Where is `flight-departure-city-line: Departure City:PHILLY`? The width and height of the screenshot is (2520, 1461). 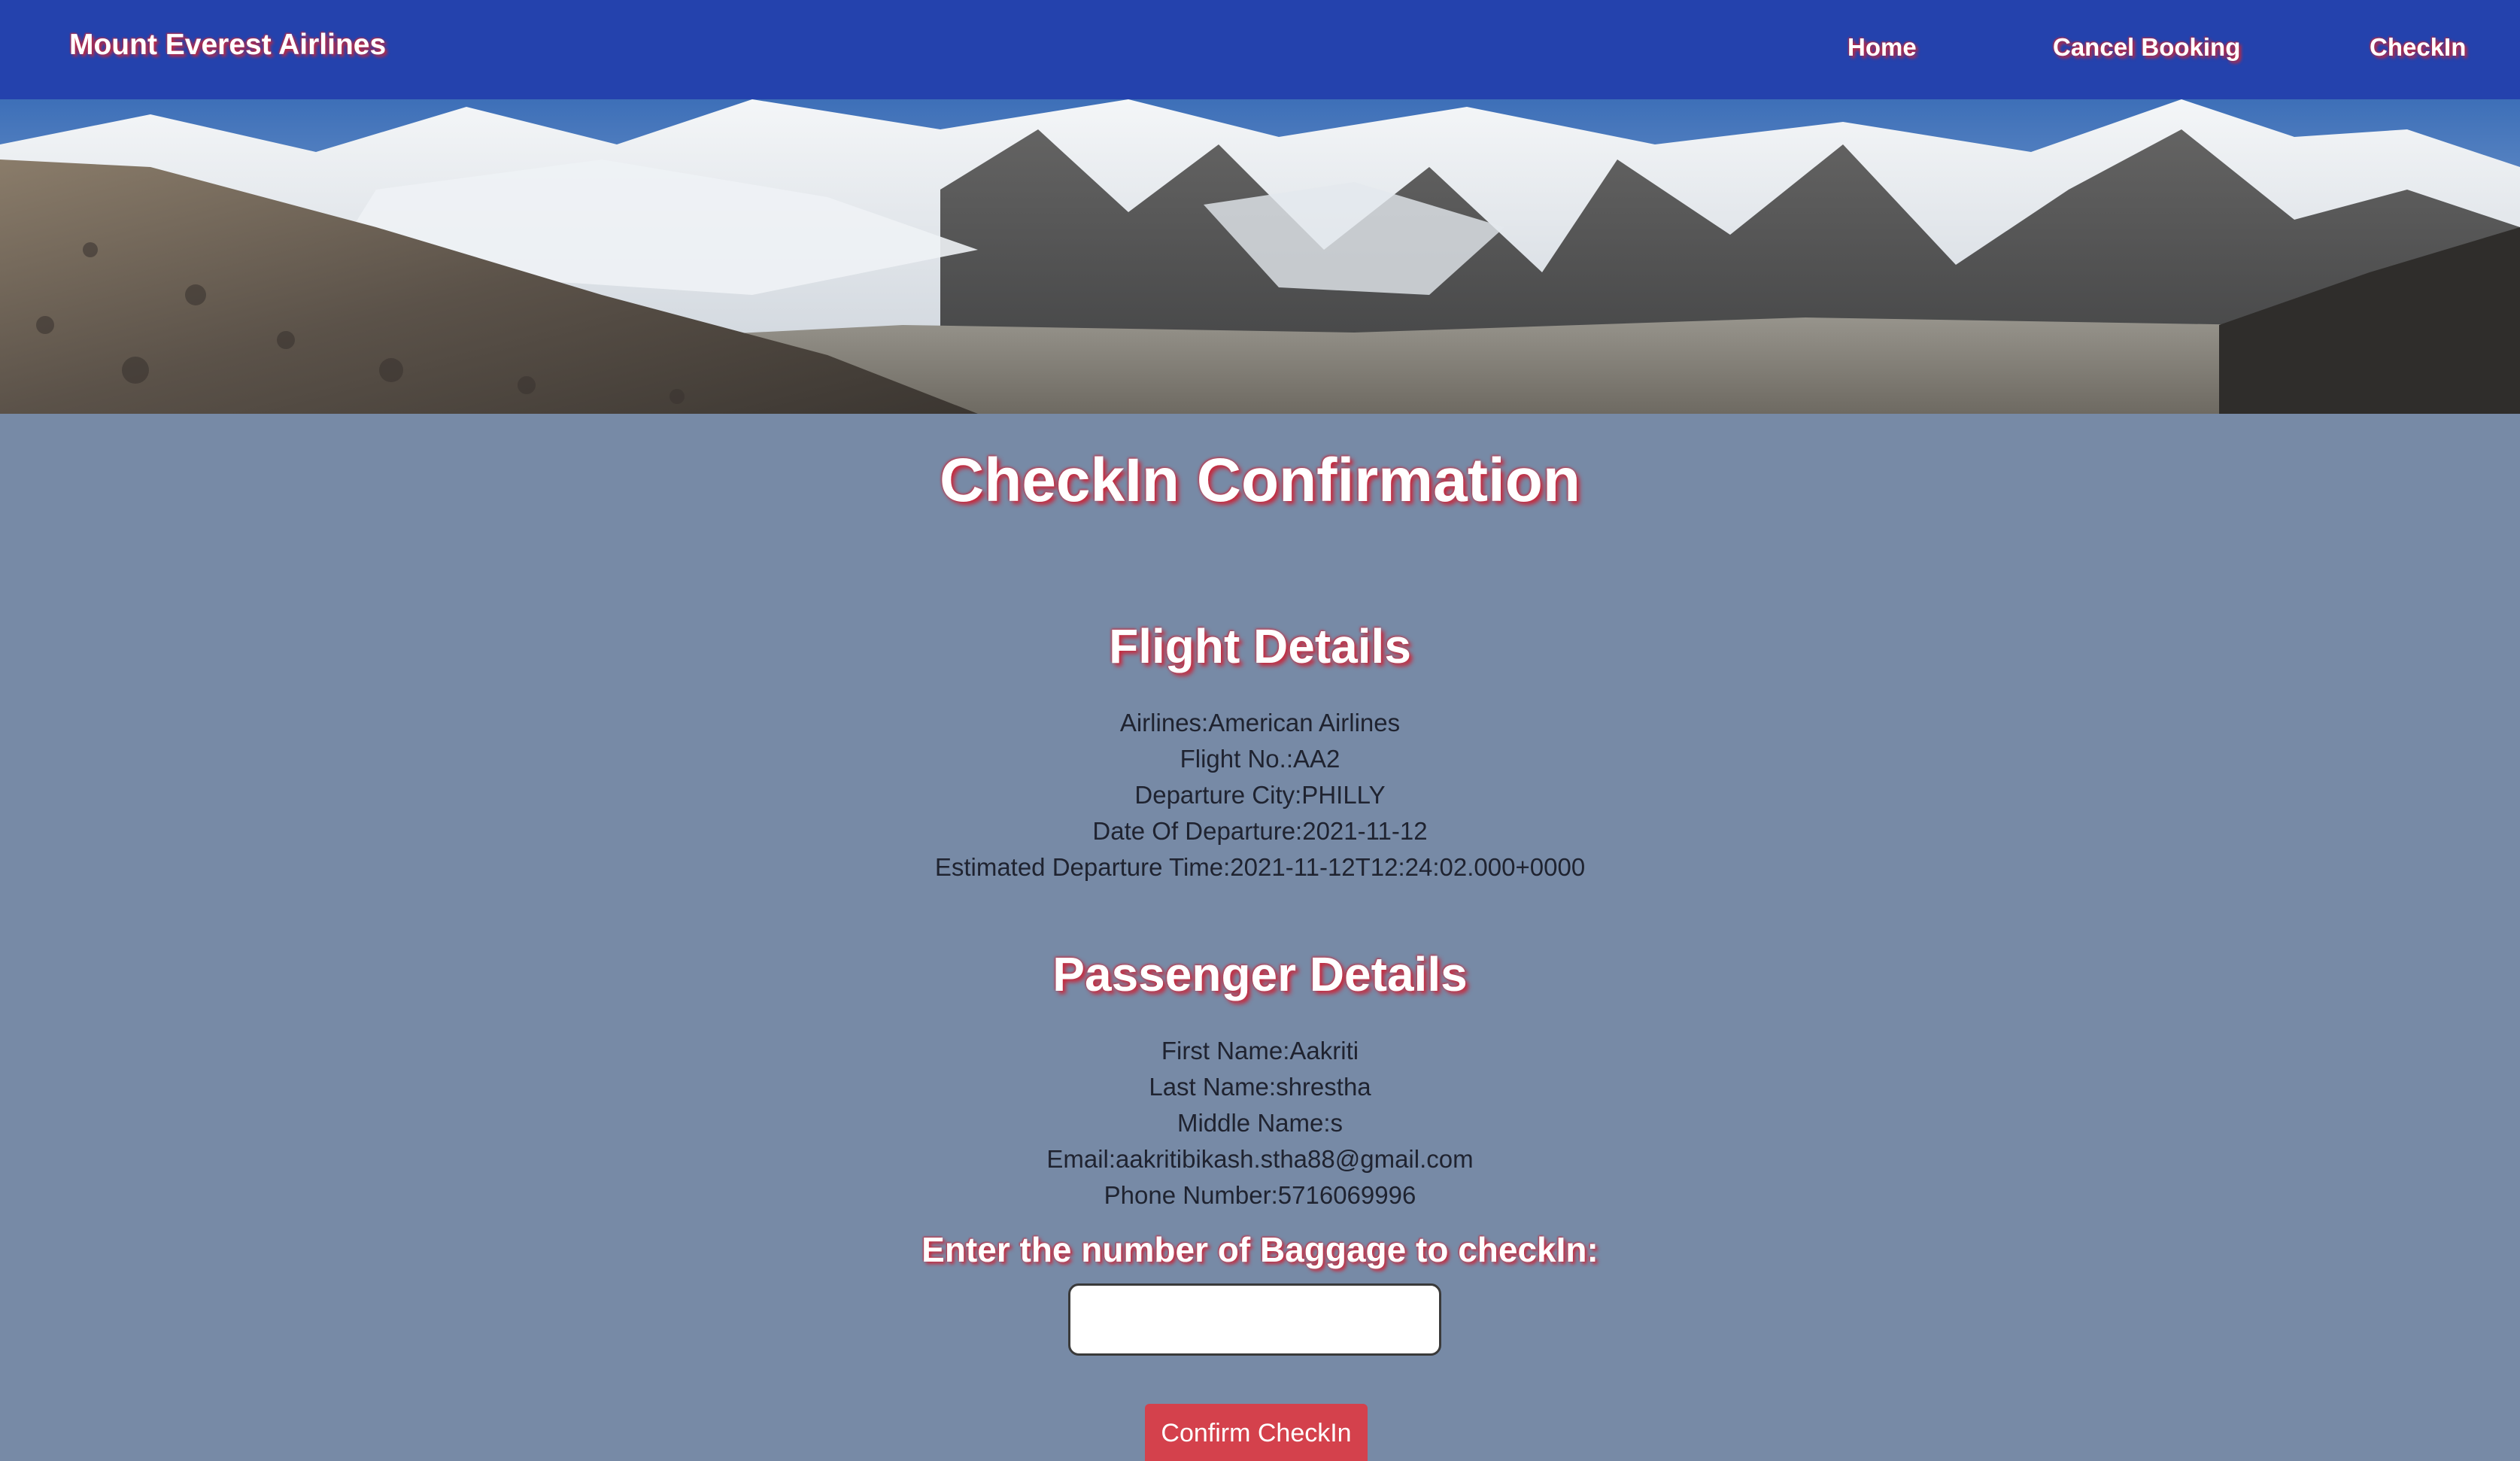
flight-departure-city-line: Departure City:PHILLY is located at coordinates (1260, 795).